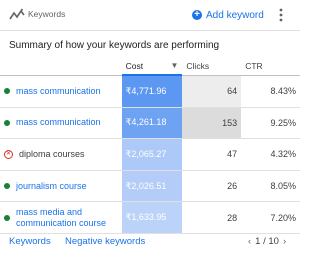 Image resolution: width=320 pixels, height=256 pixels. What do you see at coordinates (61, 67) in the screenshot?
I see `keyword-column-header` at bounding box center [61, 67].